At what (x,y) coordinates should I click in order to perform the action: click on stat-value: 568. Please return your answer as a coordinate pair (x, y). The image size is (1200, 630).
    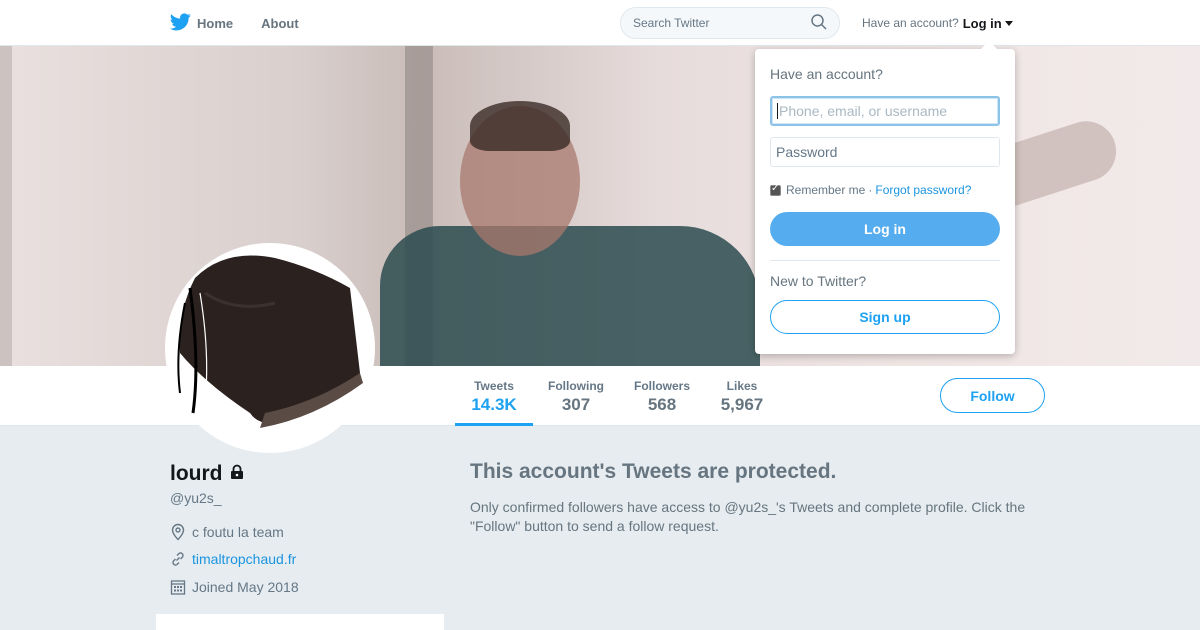
    Looking at the image, I should click on (662, 404).